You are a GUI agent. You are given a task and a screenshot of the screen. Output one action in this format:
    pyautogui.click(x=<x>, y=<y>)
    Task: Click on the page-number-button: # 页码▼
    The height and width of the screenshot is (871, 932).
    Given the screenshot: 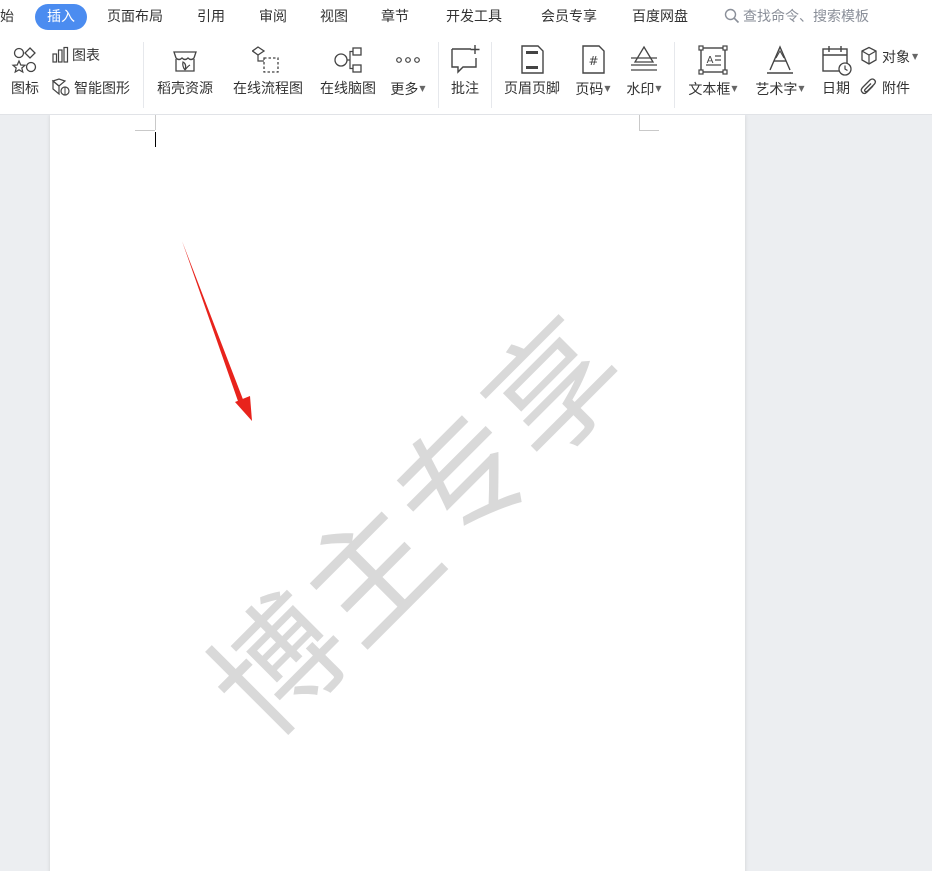 What is the action you would take?
    pyautogui.click(x=593, y=71)
    